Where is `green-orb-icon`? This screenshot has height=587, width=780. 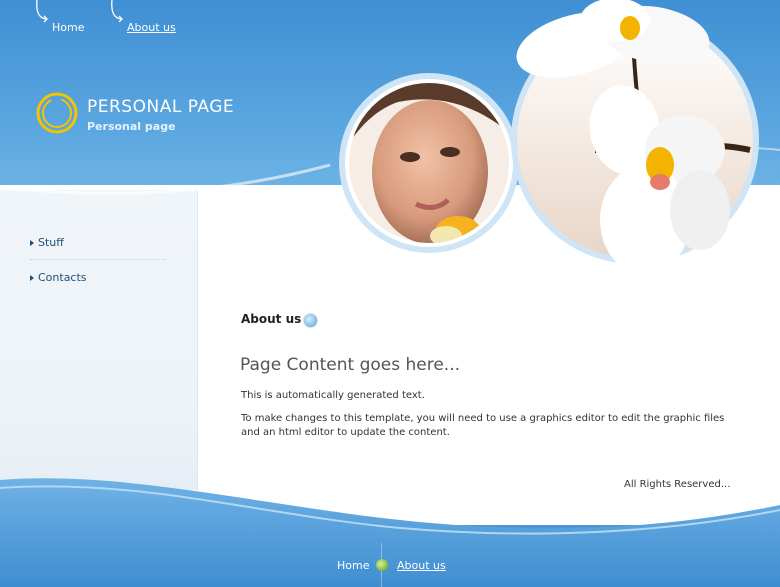 green-orb-icon is located at coordinates (382, 565).